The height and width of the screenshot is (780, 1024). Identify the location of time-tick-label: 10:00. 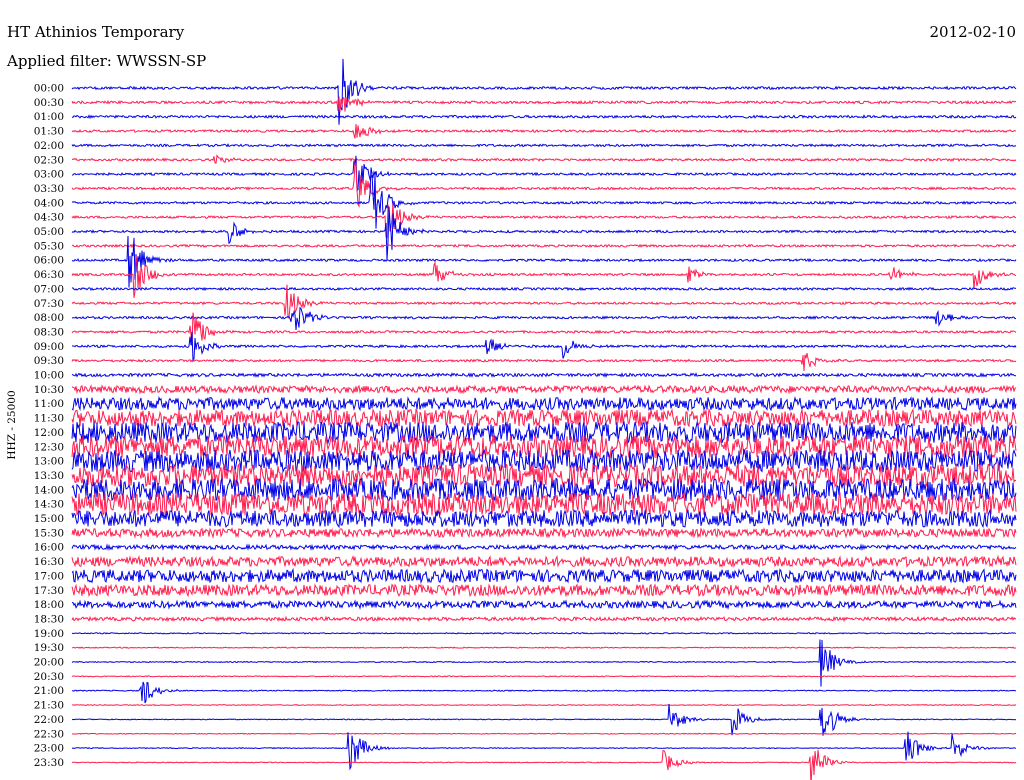
(49, 376).